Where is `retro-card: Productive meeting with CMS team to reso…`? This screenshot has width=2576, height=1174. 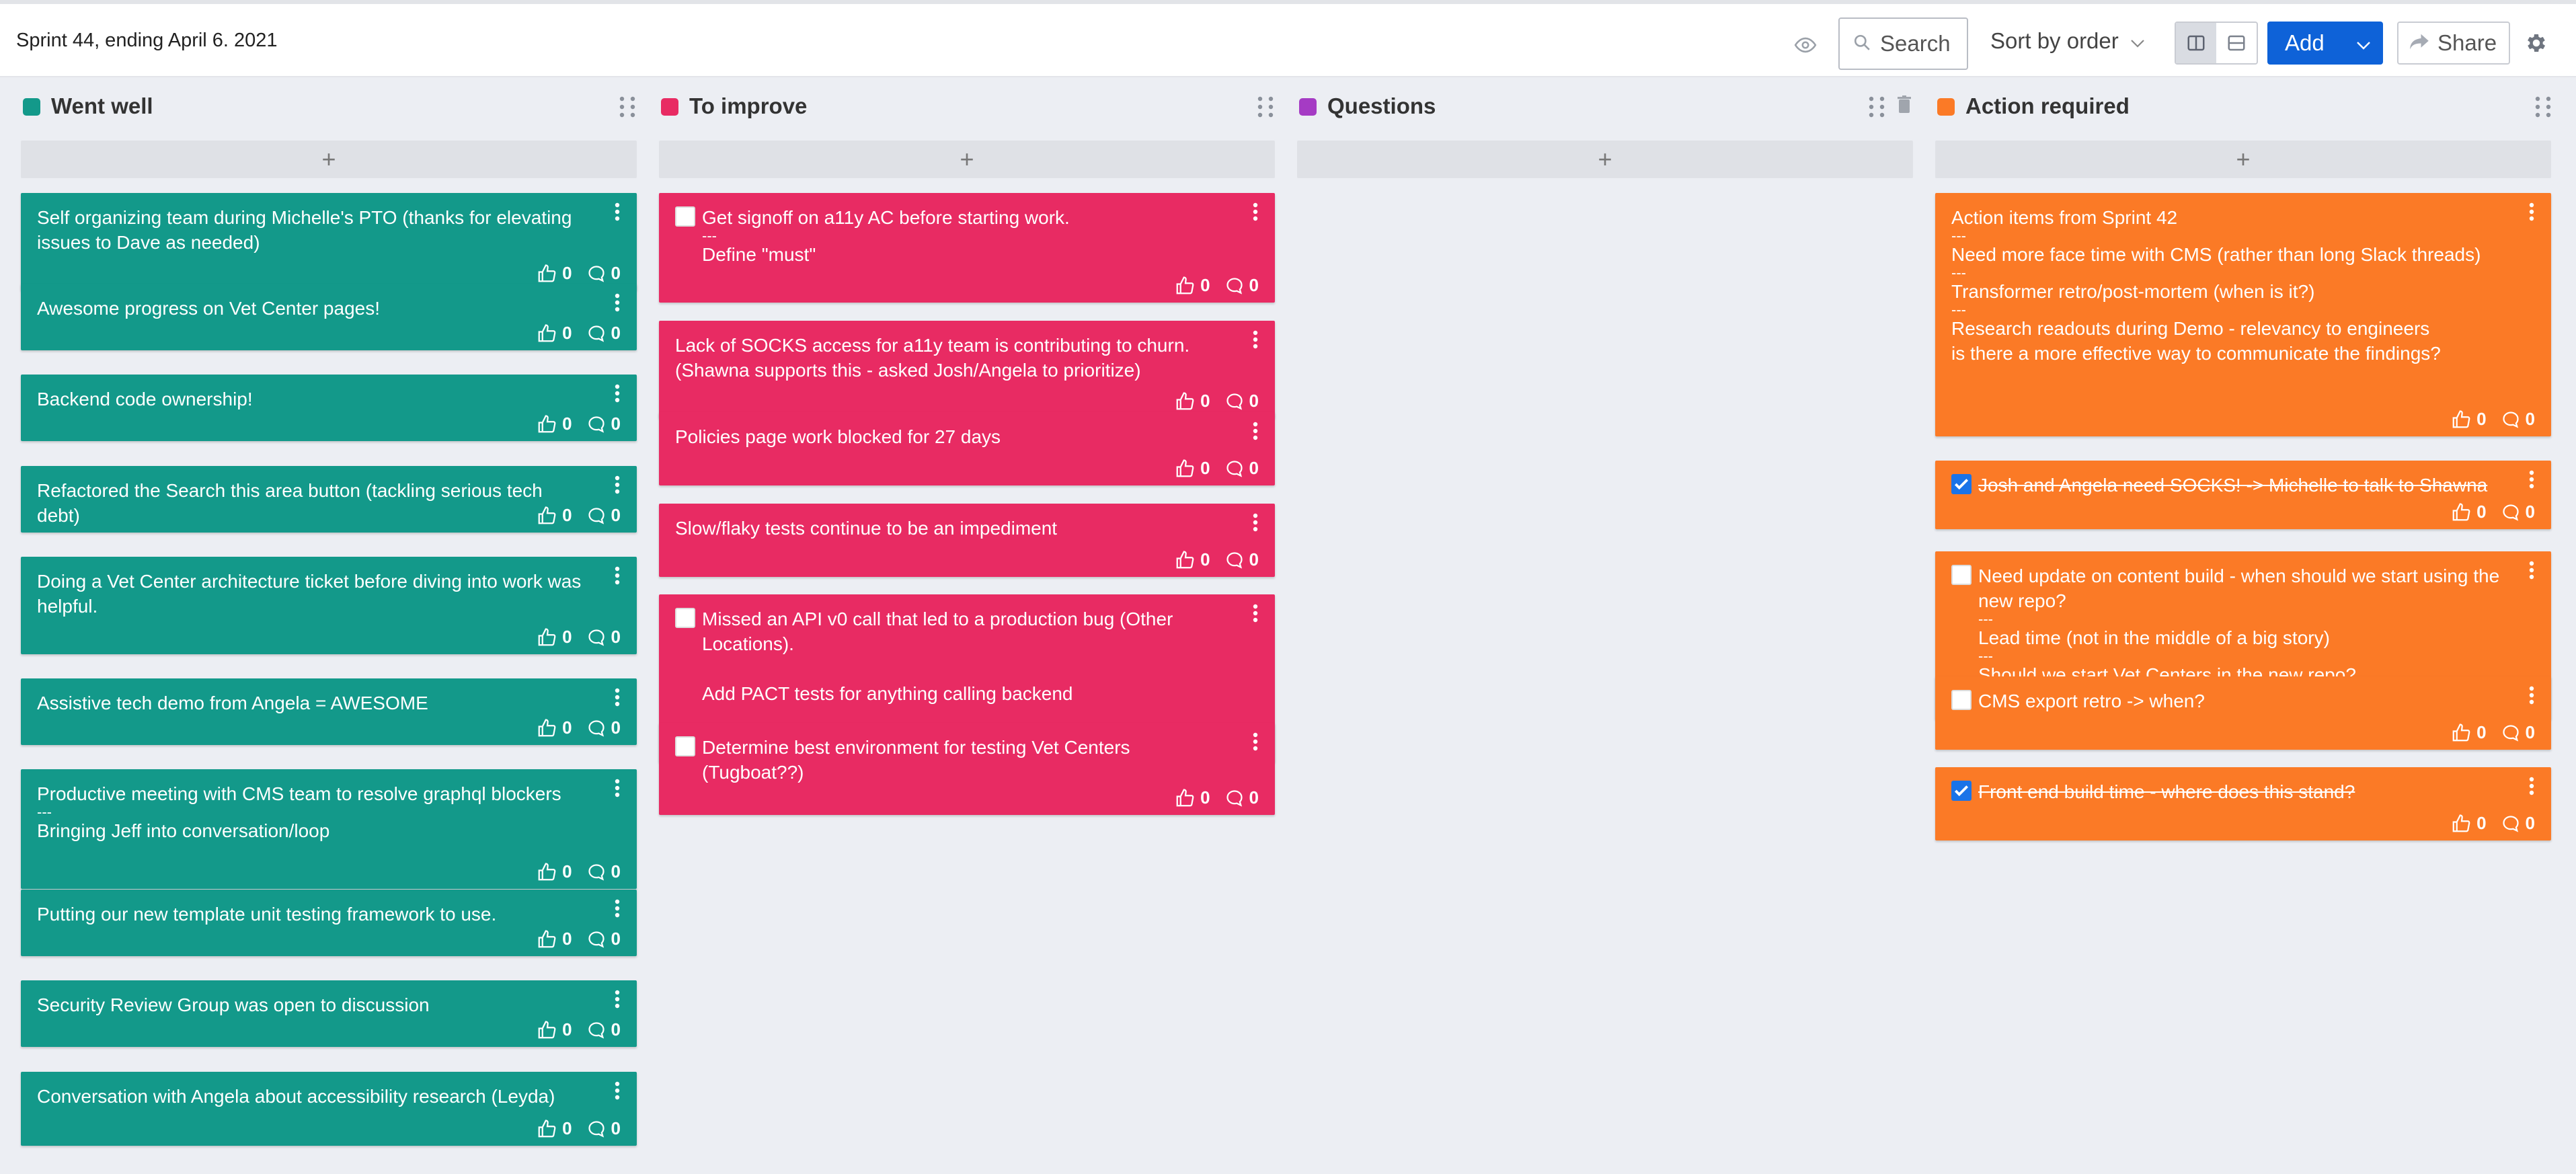
retro-card: Productive meeting with CMS team to reso… is located at coordinates (329, 829).